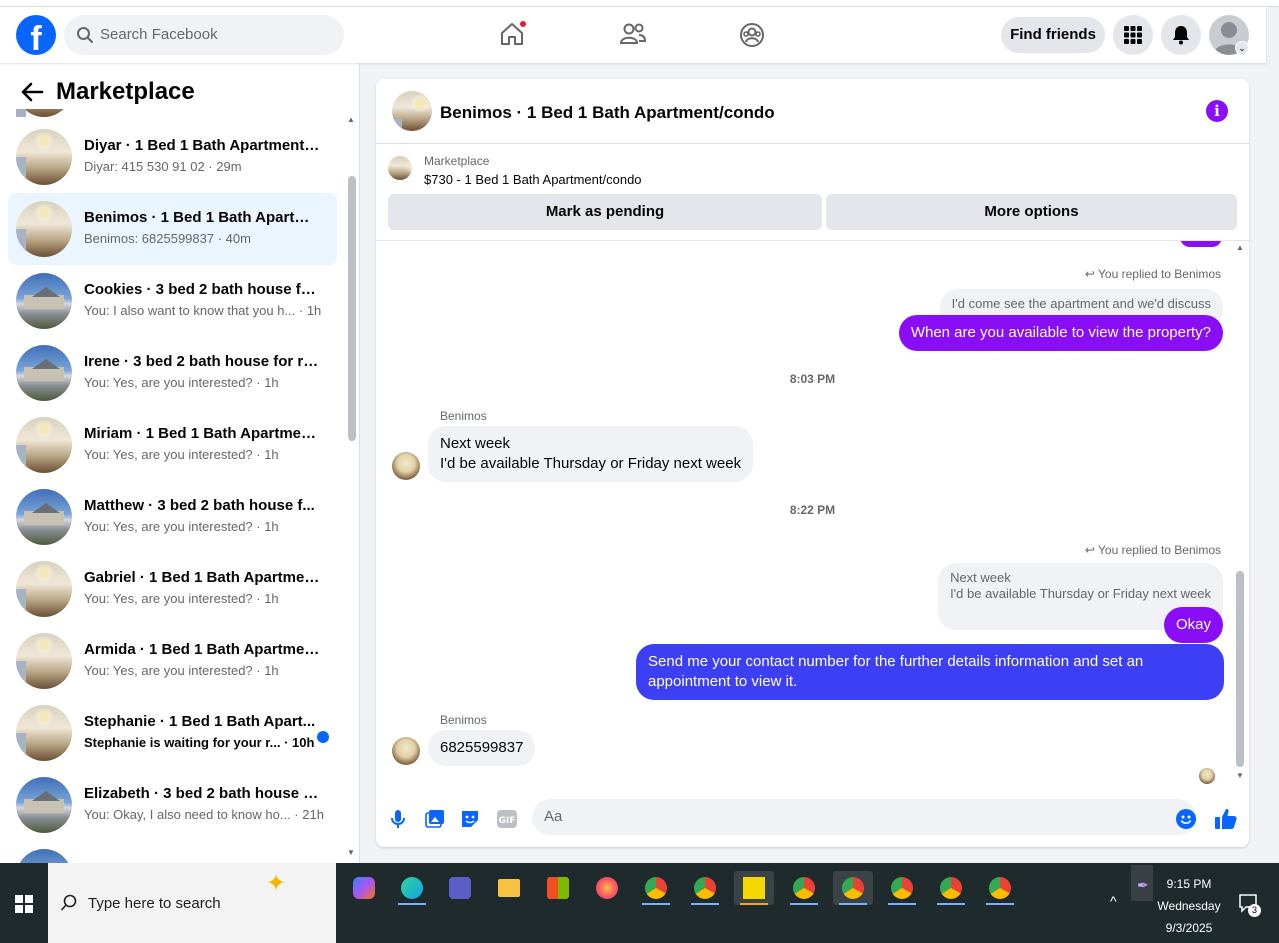 The width and height of the screenshot is (1279, 943). What do you see at coordinates (754, 888) in the screenshot?
I see `sticky-notes-app-icon` at bounding box center [754, 888].